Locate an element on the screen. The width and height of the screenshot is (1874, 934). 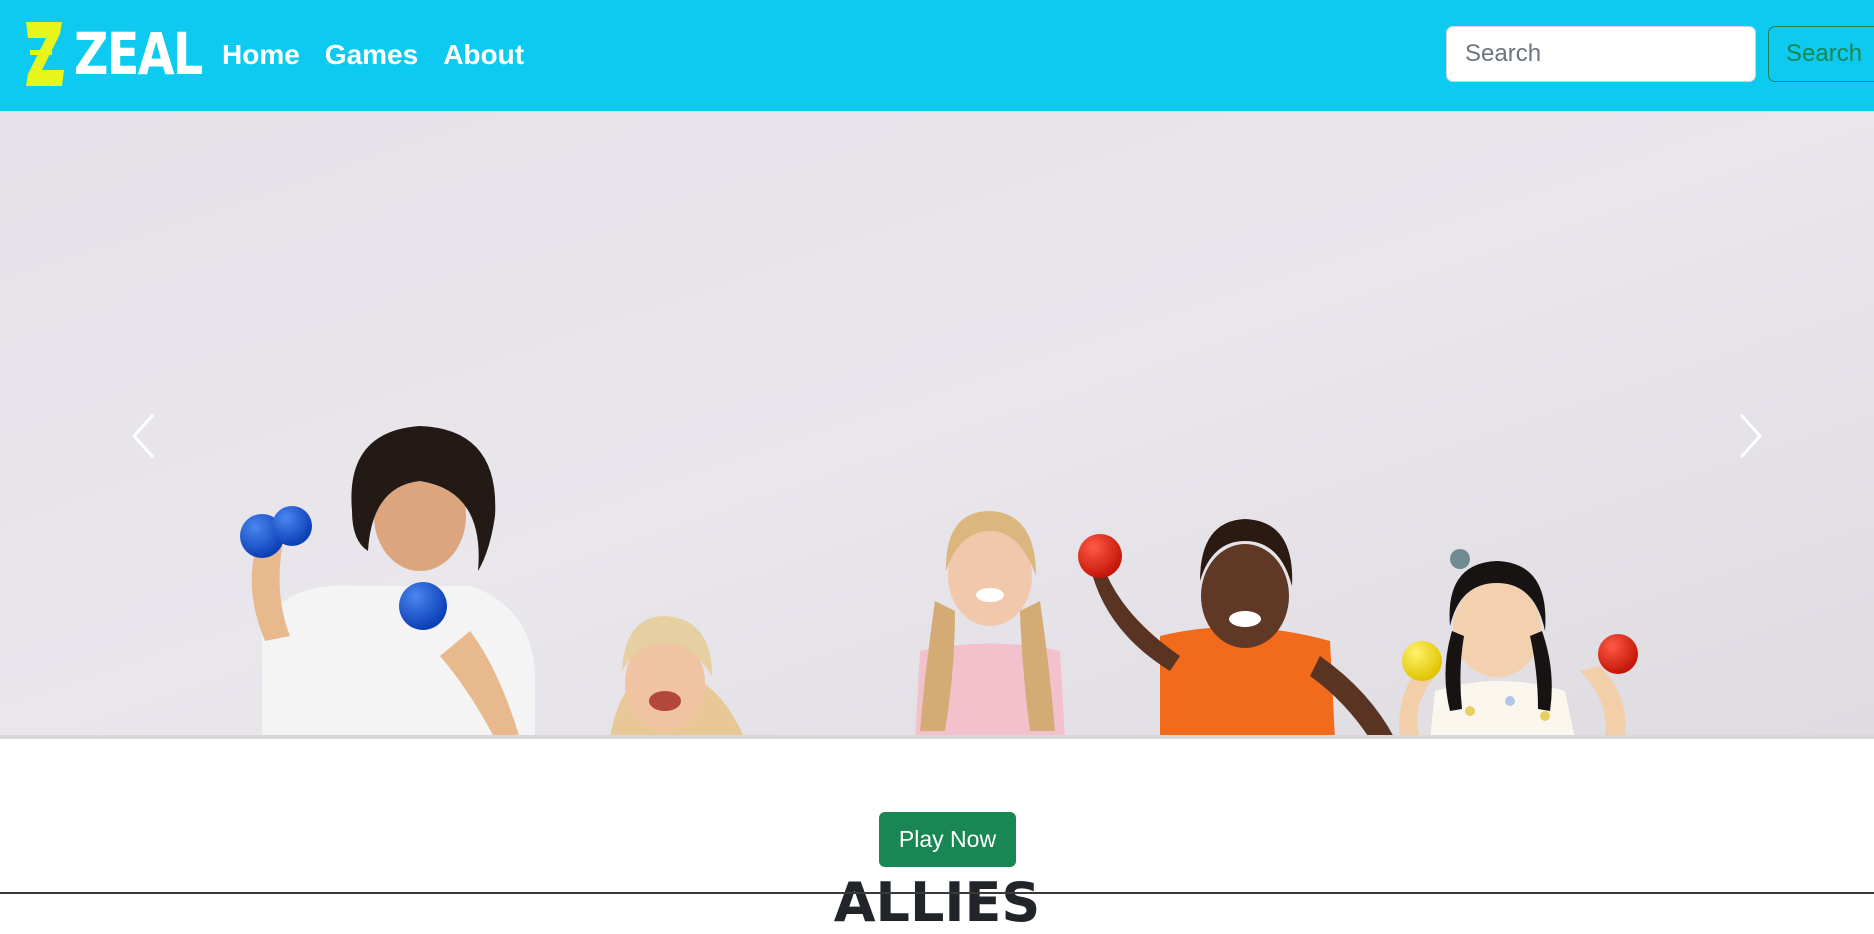
carousel-next-button is located at coordinates (1752, 436).